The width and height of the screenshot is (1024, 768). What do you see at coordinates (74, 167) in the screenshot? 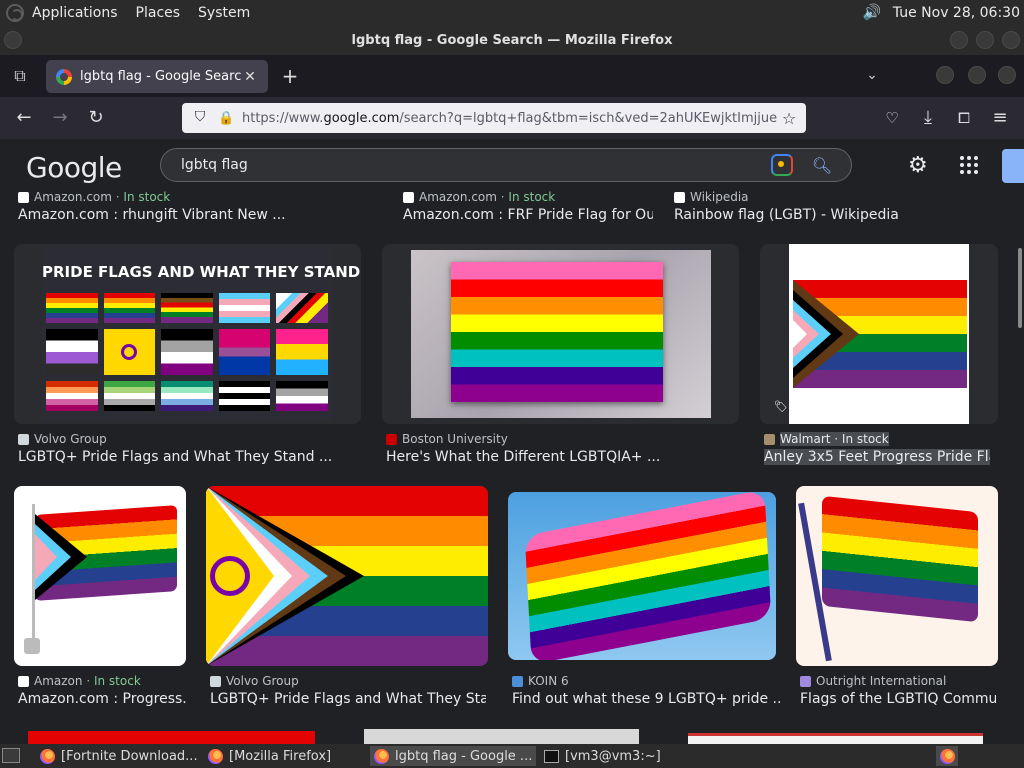
I see `google-logo: Google` at bounding box center [74, 167].